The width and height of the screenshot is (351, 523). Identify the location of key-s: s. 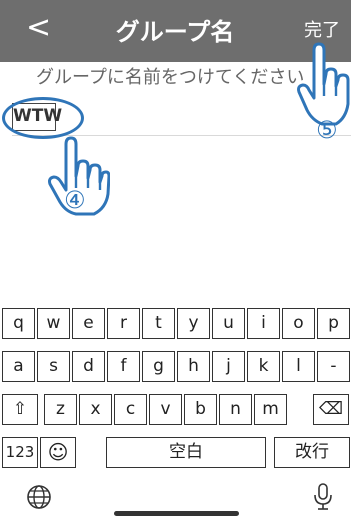
(53, 366).